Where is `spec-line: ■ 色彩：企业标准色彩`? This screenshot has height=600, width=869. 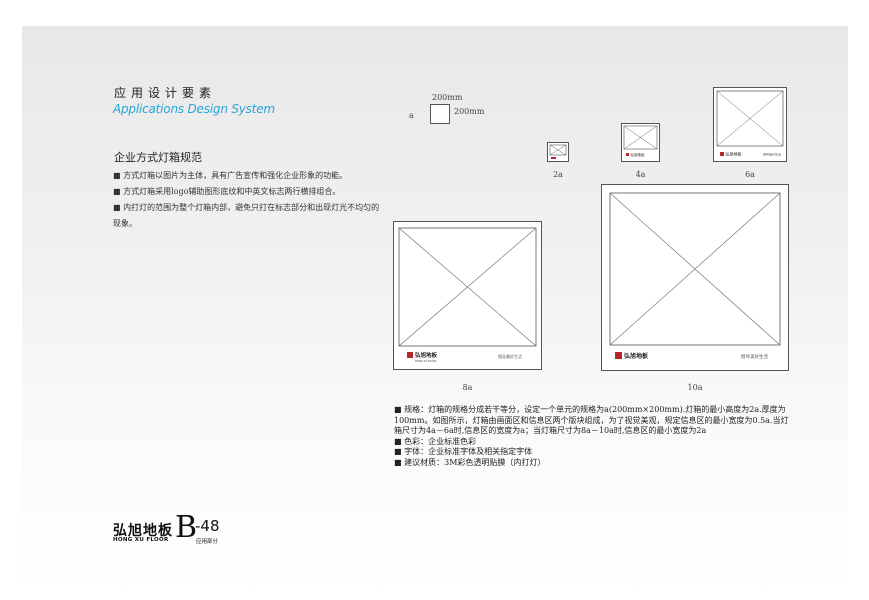
spec-line: ■ 色彩：企业标准色彩 is located at coordinates (435, 441).